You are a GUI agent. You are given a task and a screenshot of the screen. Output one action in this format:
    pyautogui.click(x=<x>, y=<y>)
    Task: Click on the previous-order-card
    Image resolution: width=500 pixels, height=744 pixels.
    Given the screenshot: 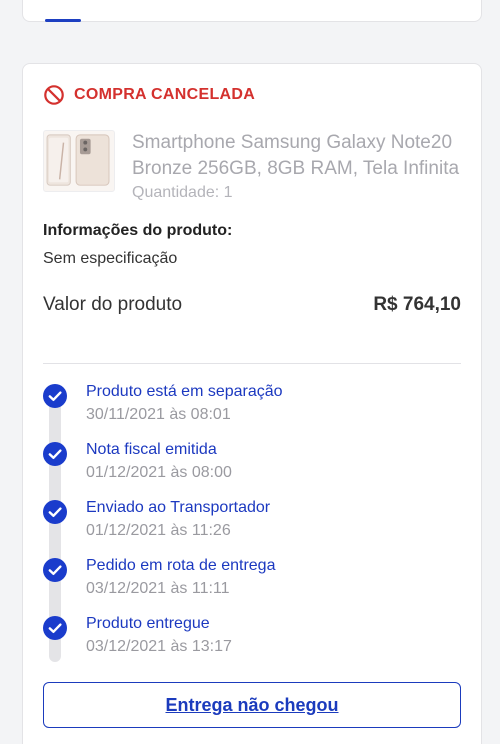 What is the action you would take?
    pyautogui.click(x=252, y=11)
    